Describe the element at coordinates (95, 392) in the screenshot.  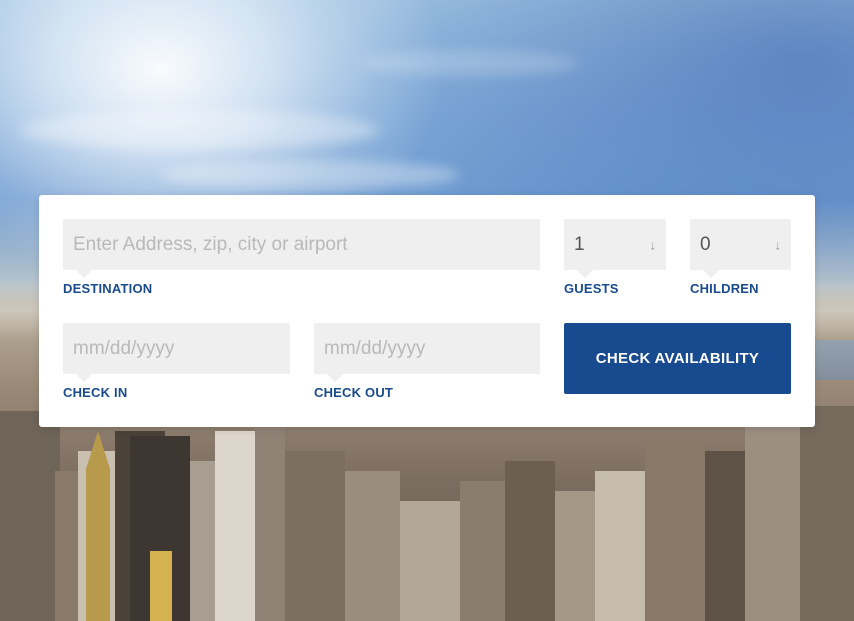
I see `check-in-label: CHECK IN` at that location.